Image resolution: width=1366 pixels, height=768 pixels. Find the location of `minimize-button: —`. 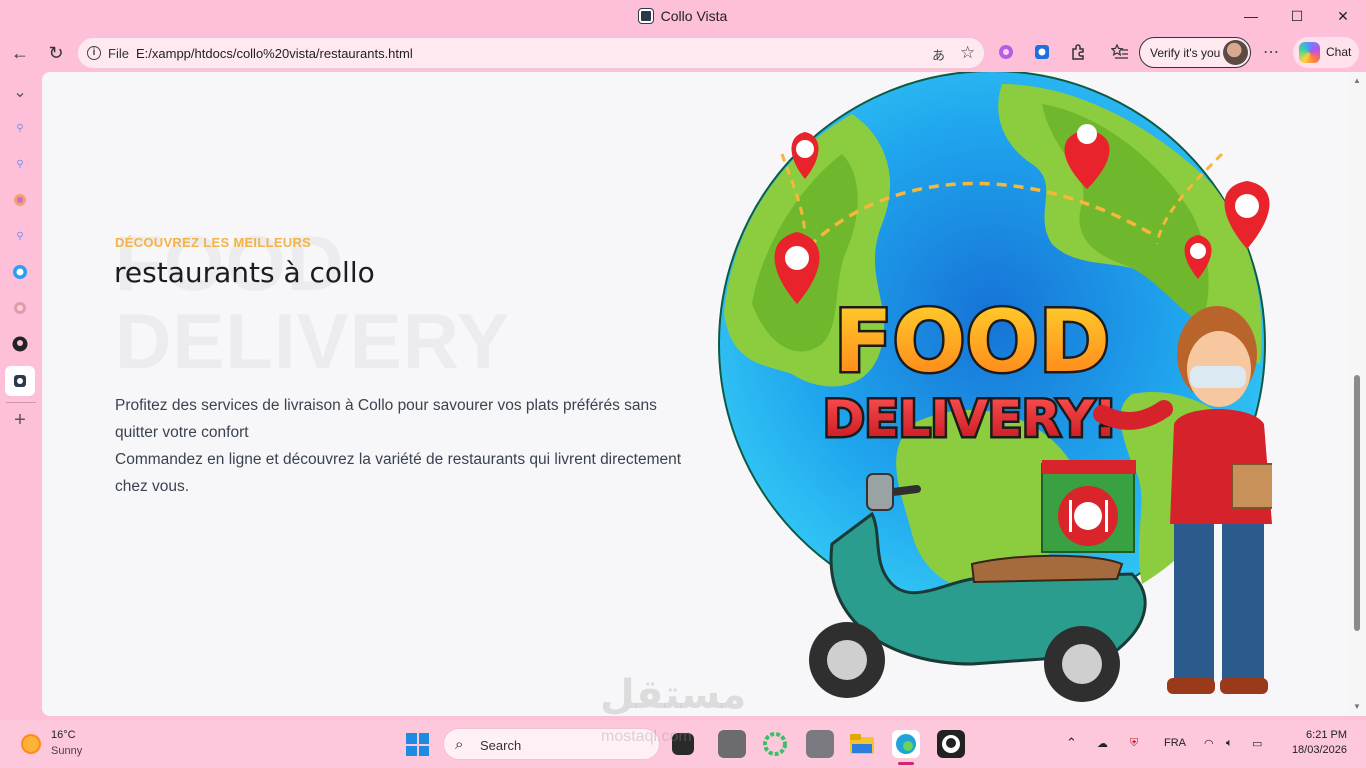

minimize-button: — is located at coordinates (1251, 16).